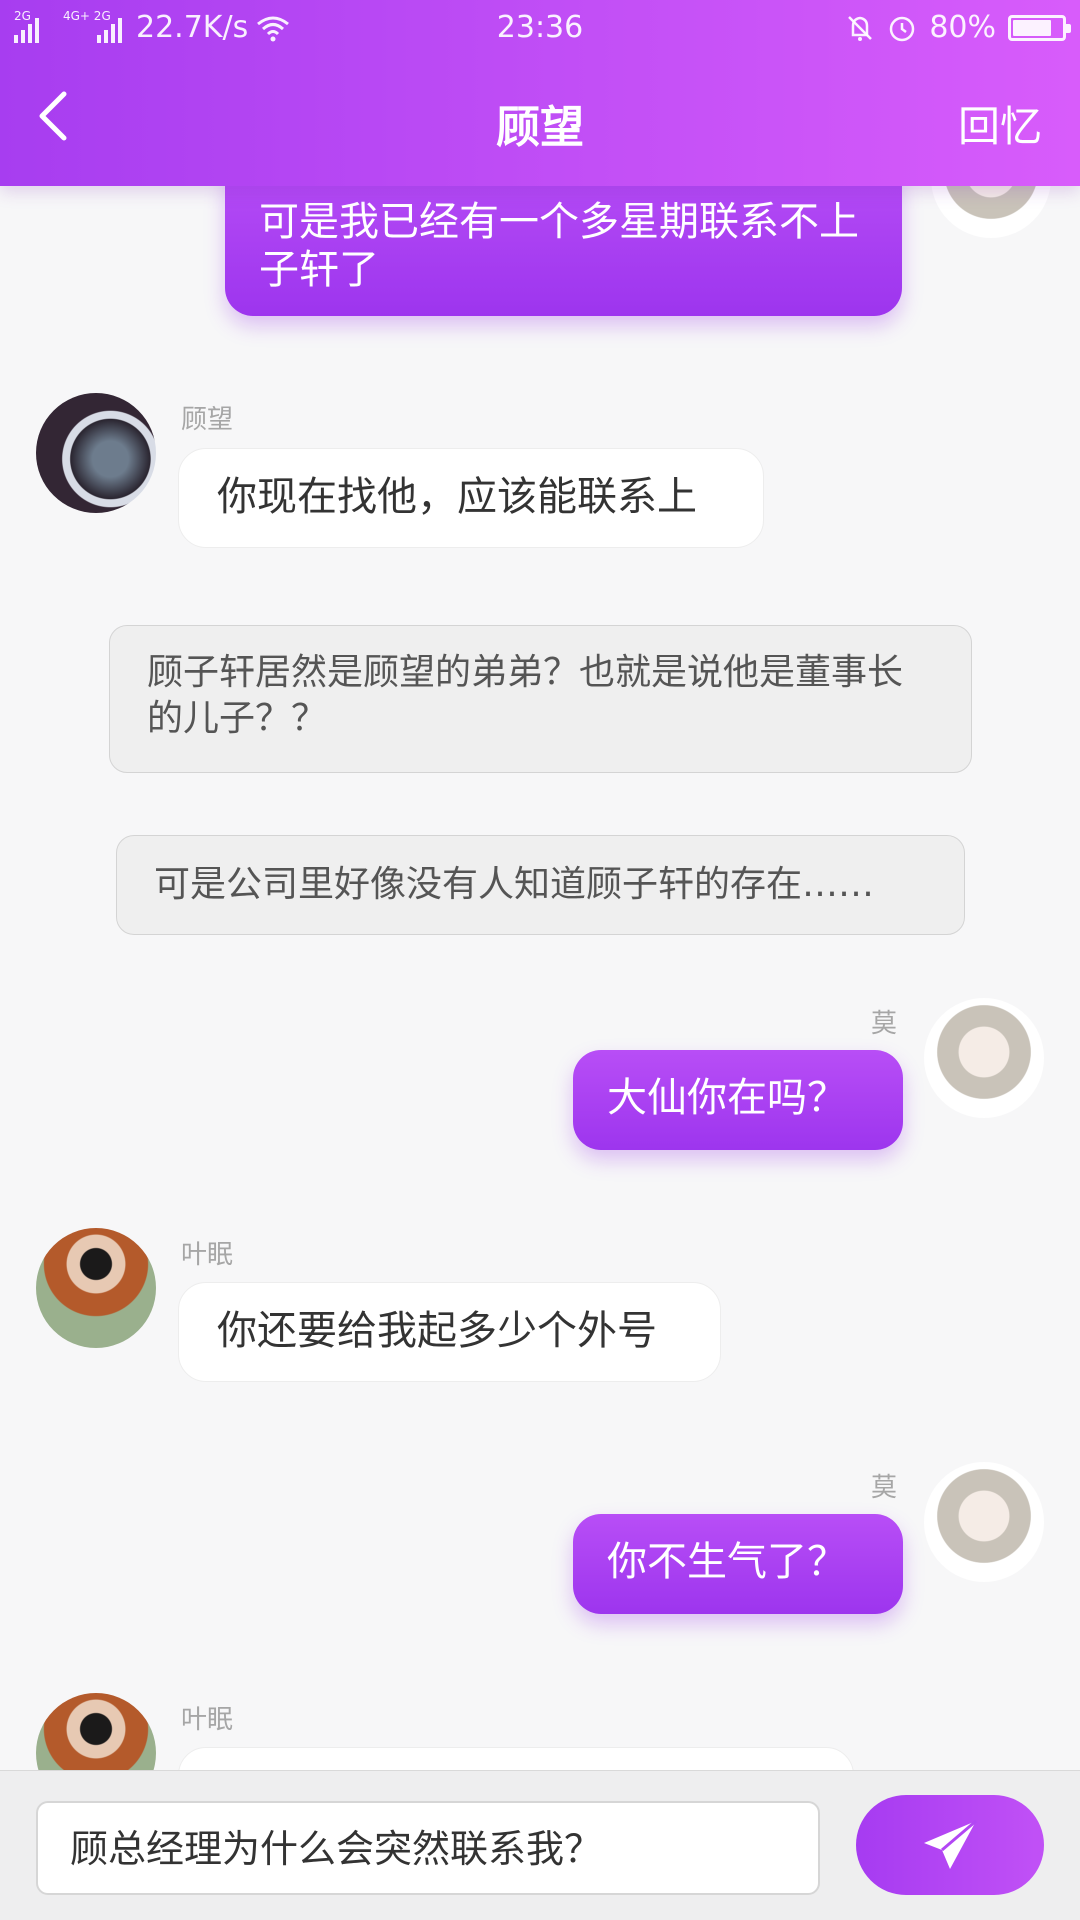 The width and height of the screenshot is (1080, 1920). I want to click on message-bubble-incoming: 你还要给我起多少个外号, so click(449, 1332).